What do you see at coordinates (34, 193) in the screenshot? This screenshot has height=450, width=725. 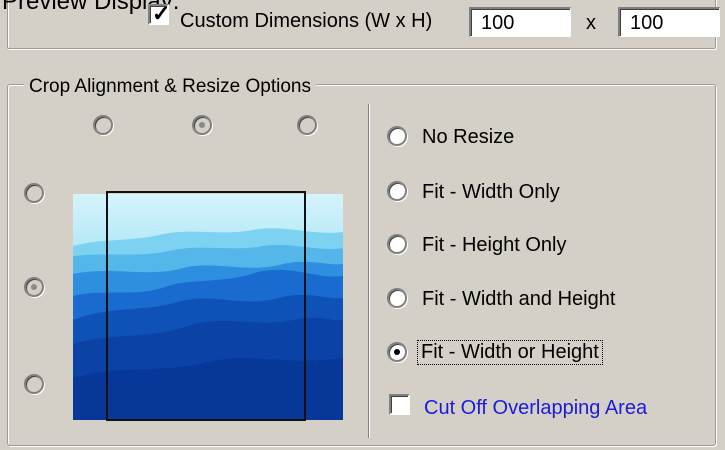 I see `align-middle-top-radio` at bounding box center [34, 193].